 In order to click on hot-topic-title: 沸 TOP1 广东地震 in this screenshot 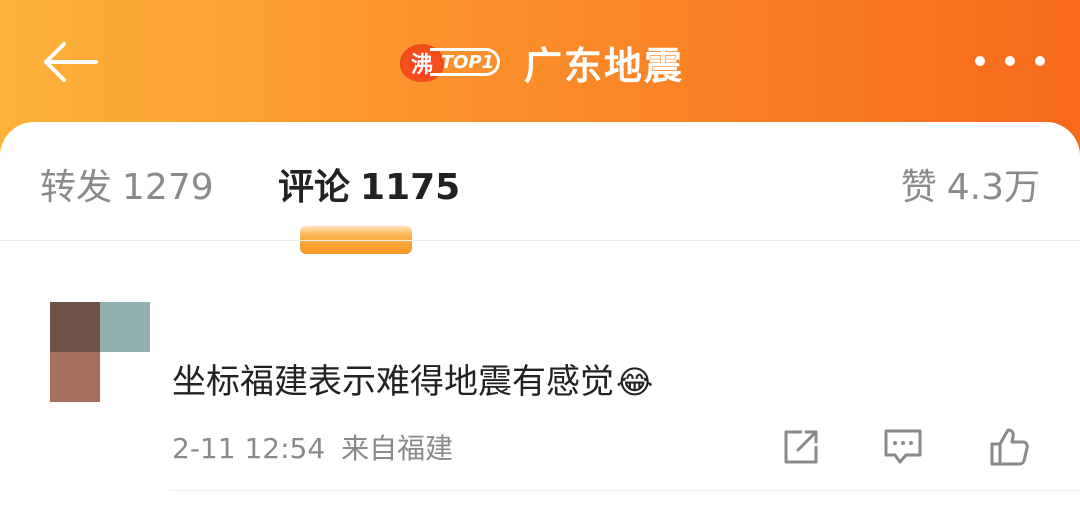, I will do `click(542, 62)`.